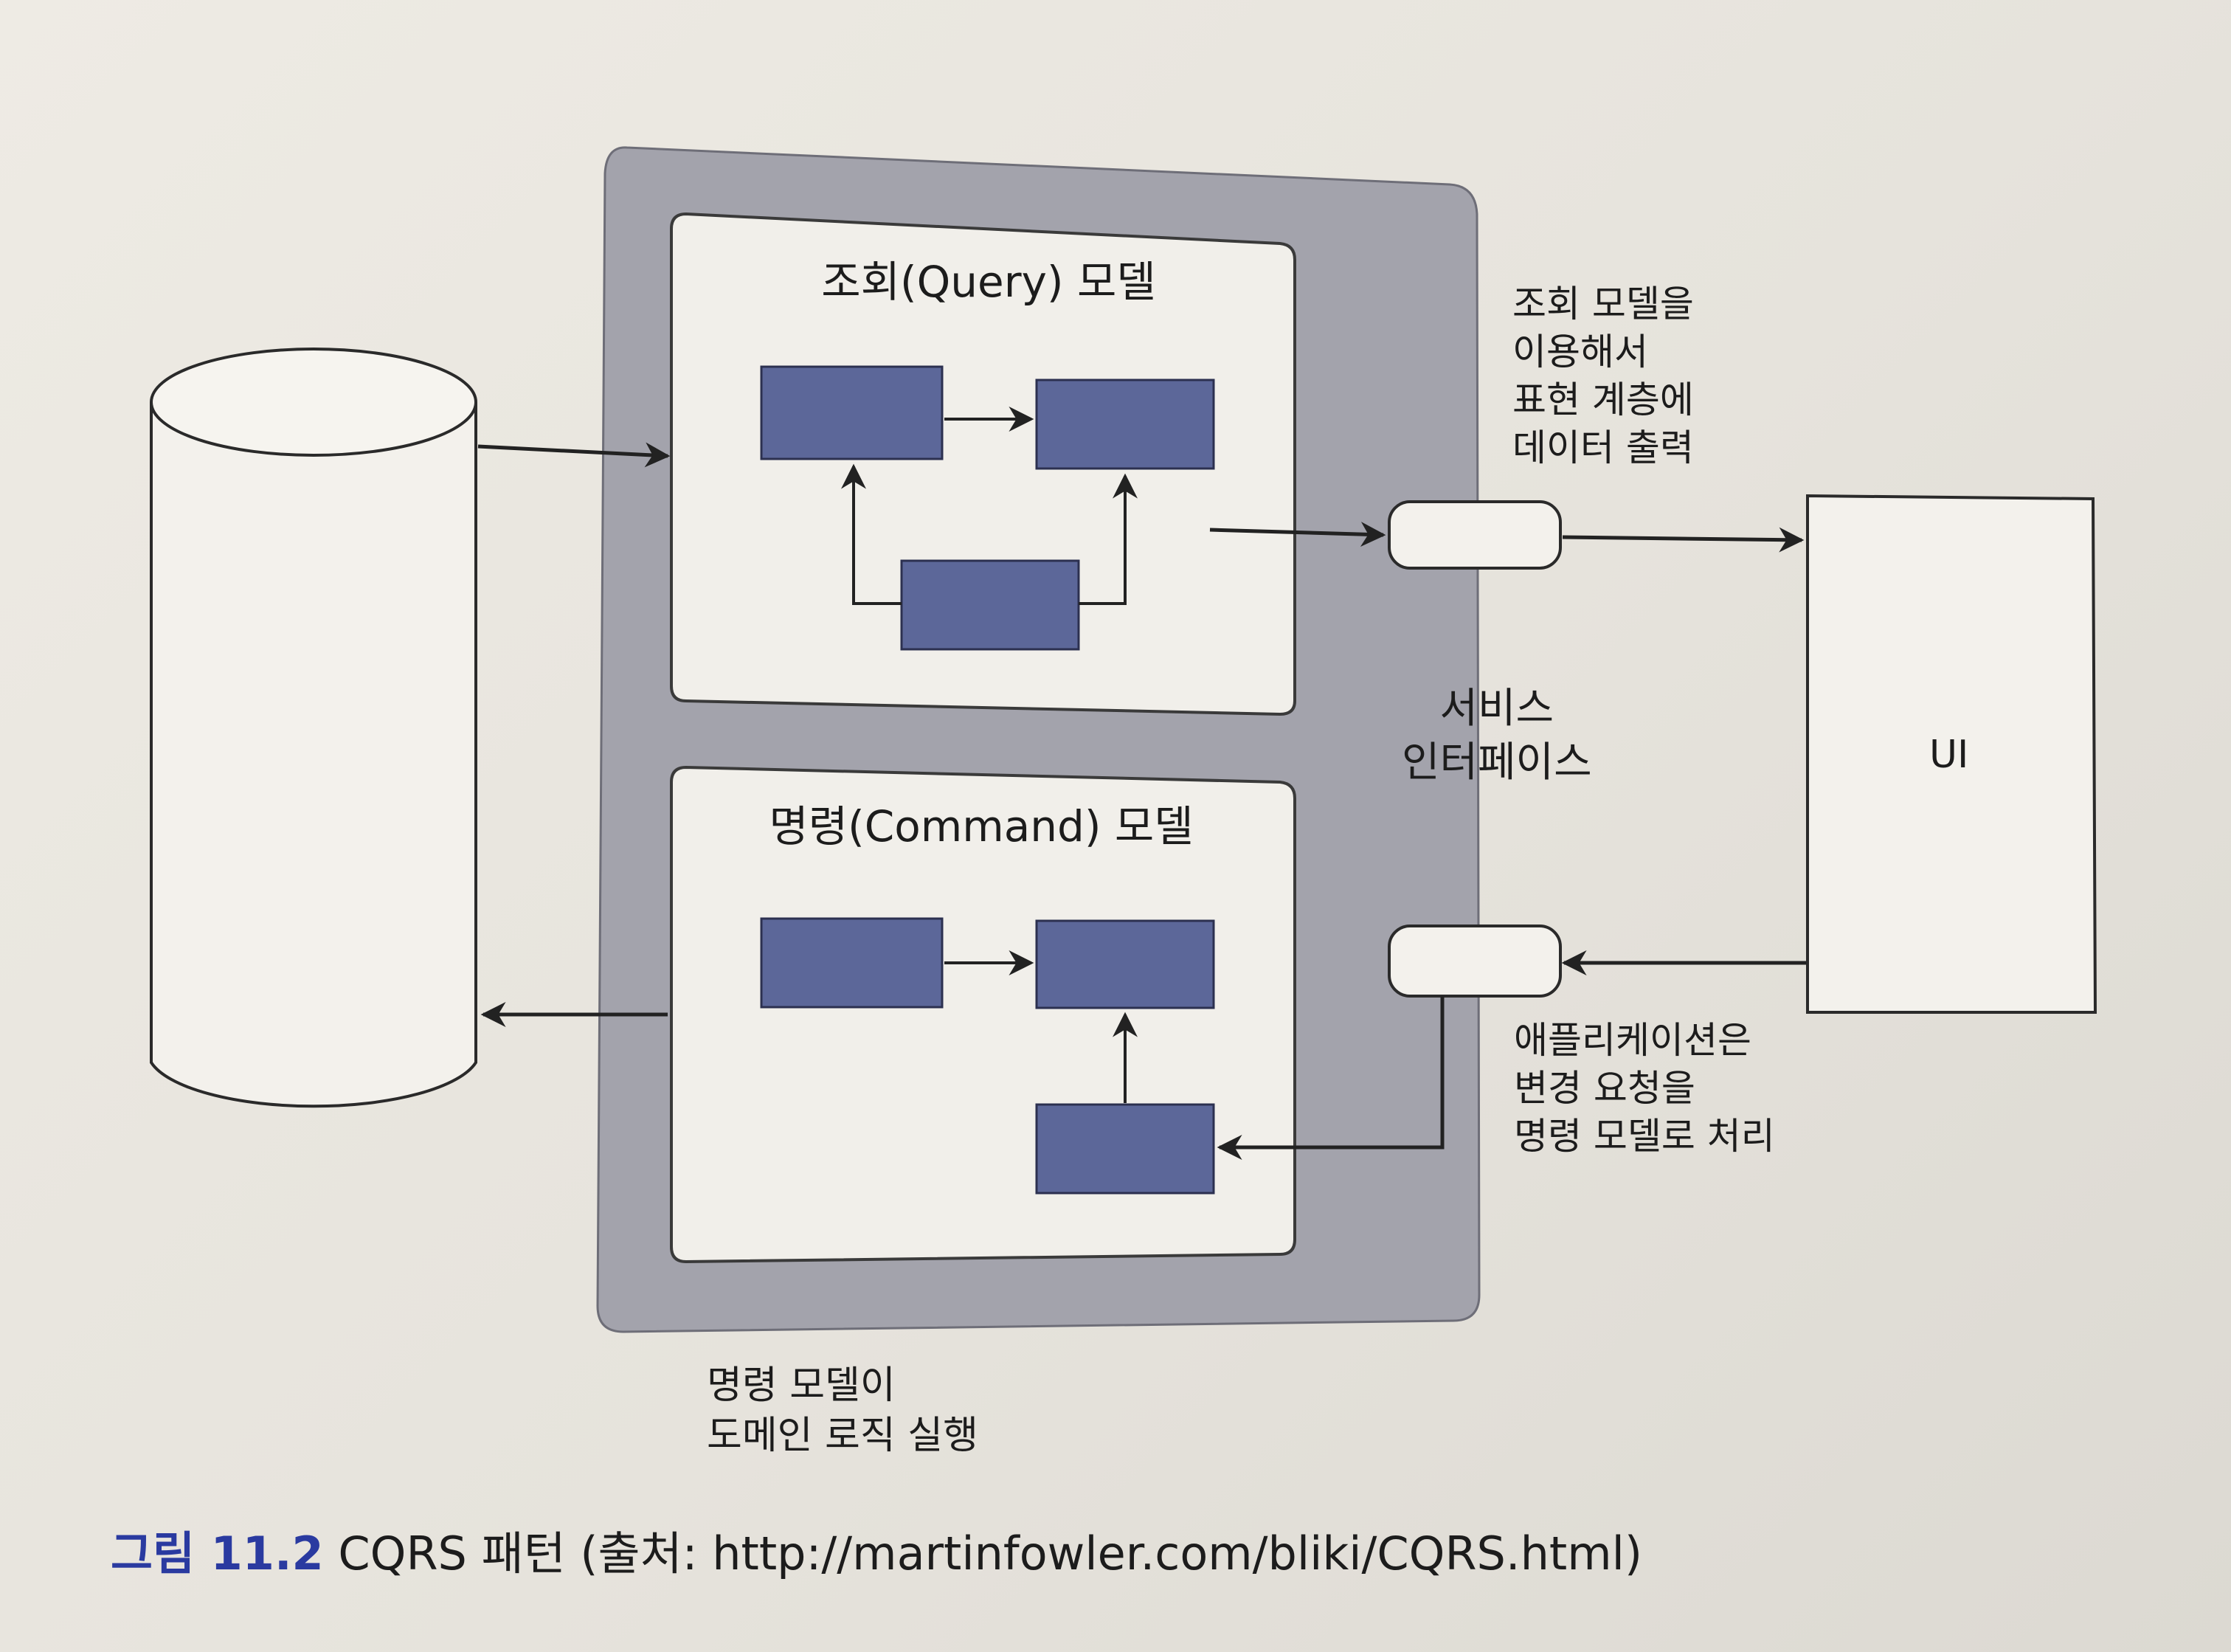 This screenshot has height=1652, width=2231. What do you see at coordinates (982, 826) in the screenshot?
I see `command-model-title: 명령(Command) 모델` at bounding box center [982, 826].